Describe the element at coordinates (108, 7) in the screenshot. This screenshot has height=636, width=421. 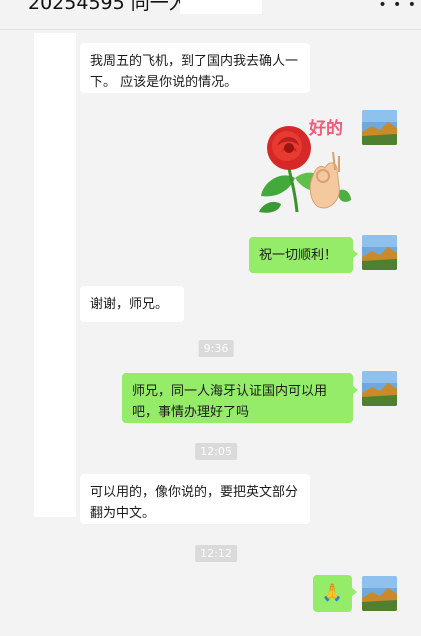
I see `chat-title: 20254595 同一人` at that location.